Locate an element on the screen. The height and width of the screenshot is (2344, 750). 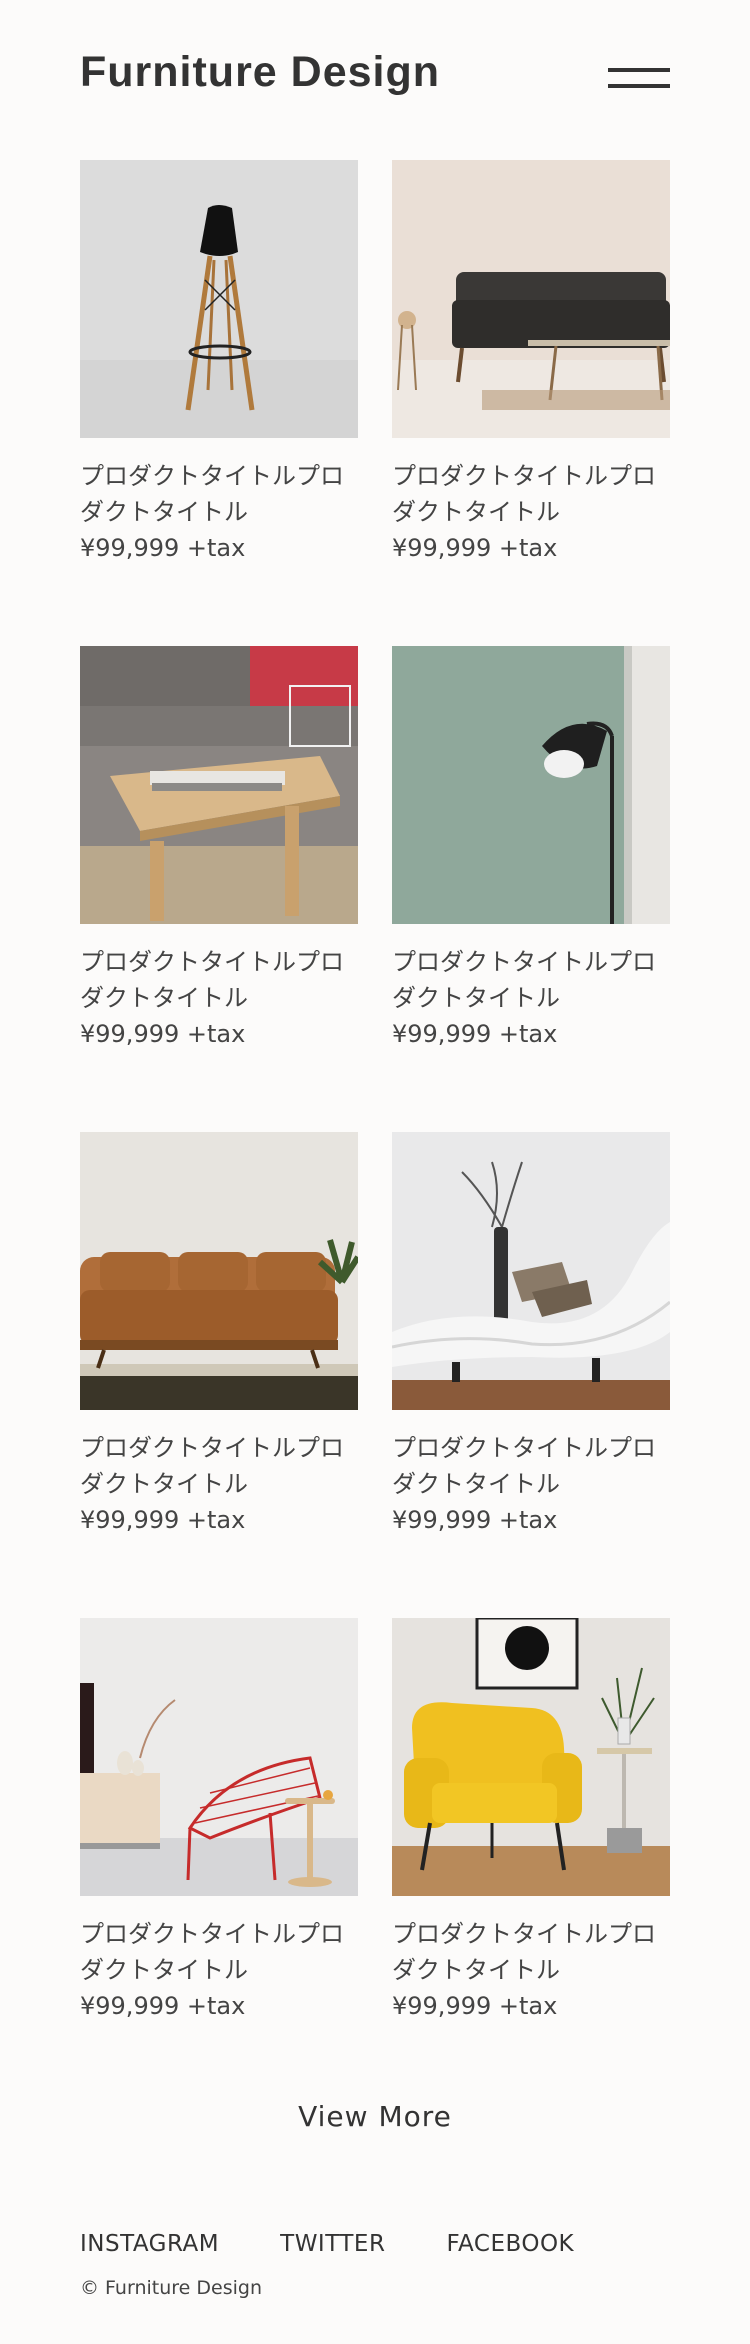
copyright-text: © Furniture Design is located at coordinates (171, 2288).